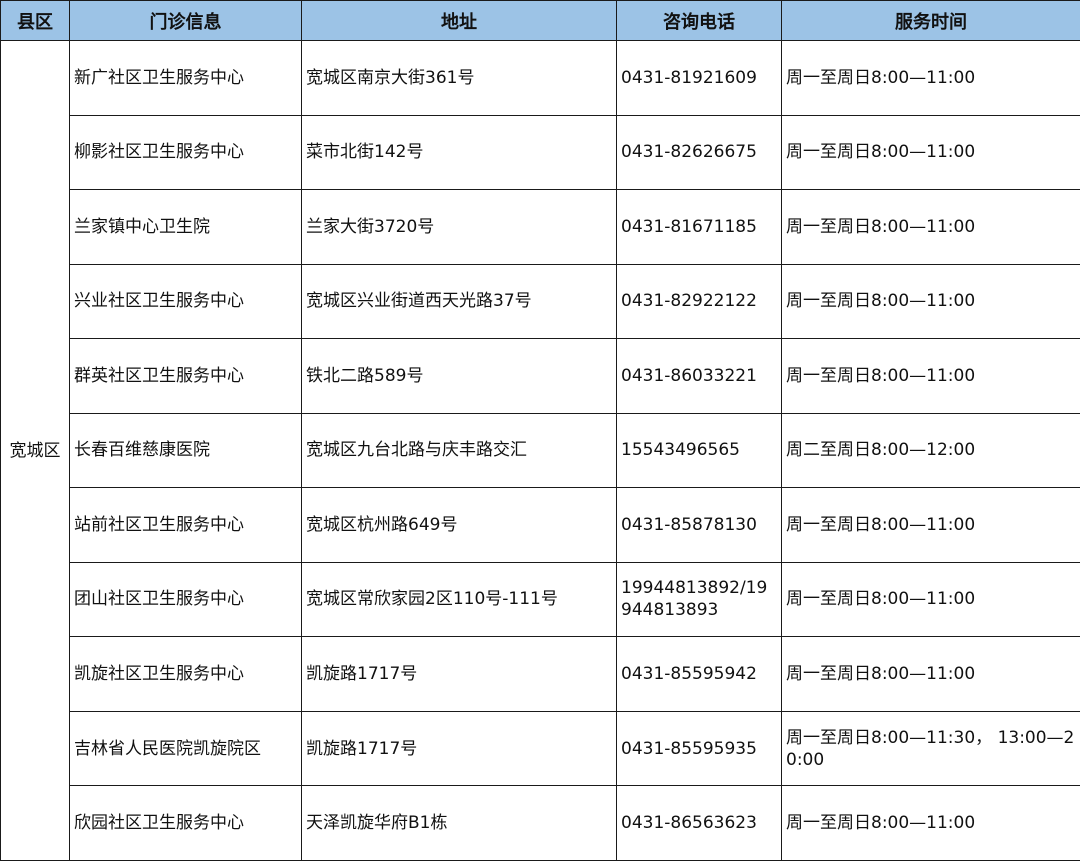 The image size is (1080, 861). Describe the element at coordinates (459, 20) in the screenshot. I see `header-address: 地址` at that location.